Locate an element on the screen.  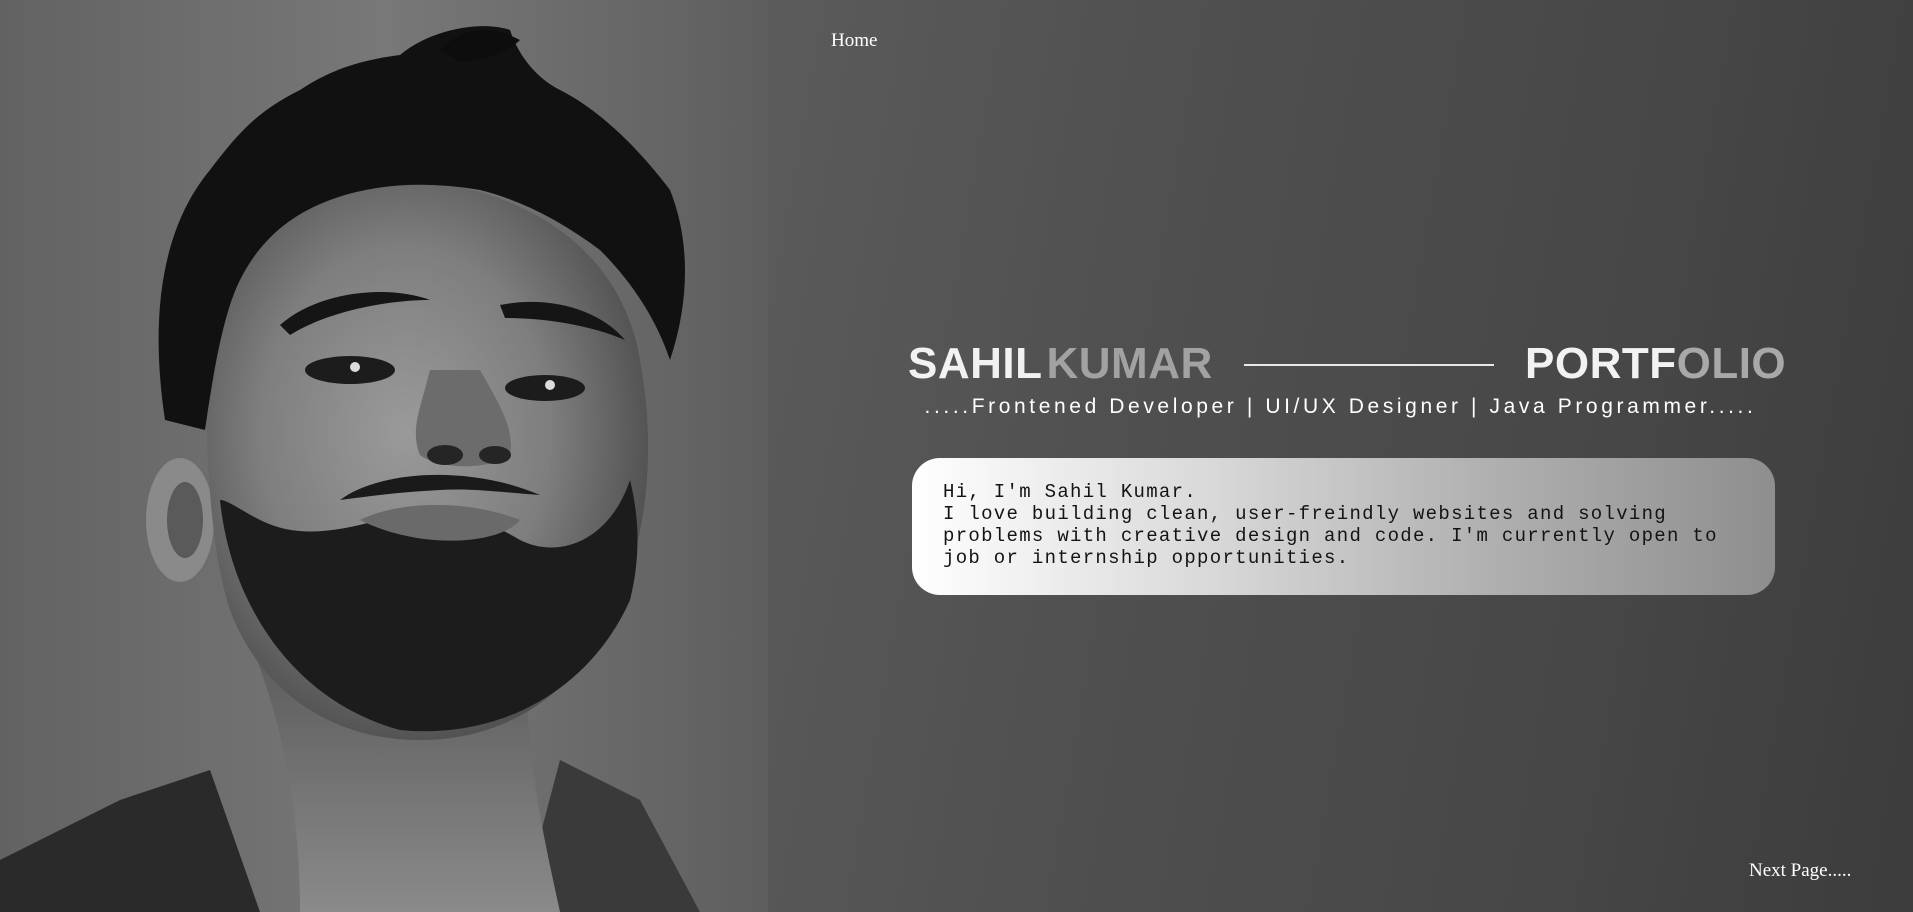
portfolio-part1: PORTF is located at coordinates (1601, 363).